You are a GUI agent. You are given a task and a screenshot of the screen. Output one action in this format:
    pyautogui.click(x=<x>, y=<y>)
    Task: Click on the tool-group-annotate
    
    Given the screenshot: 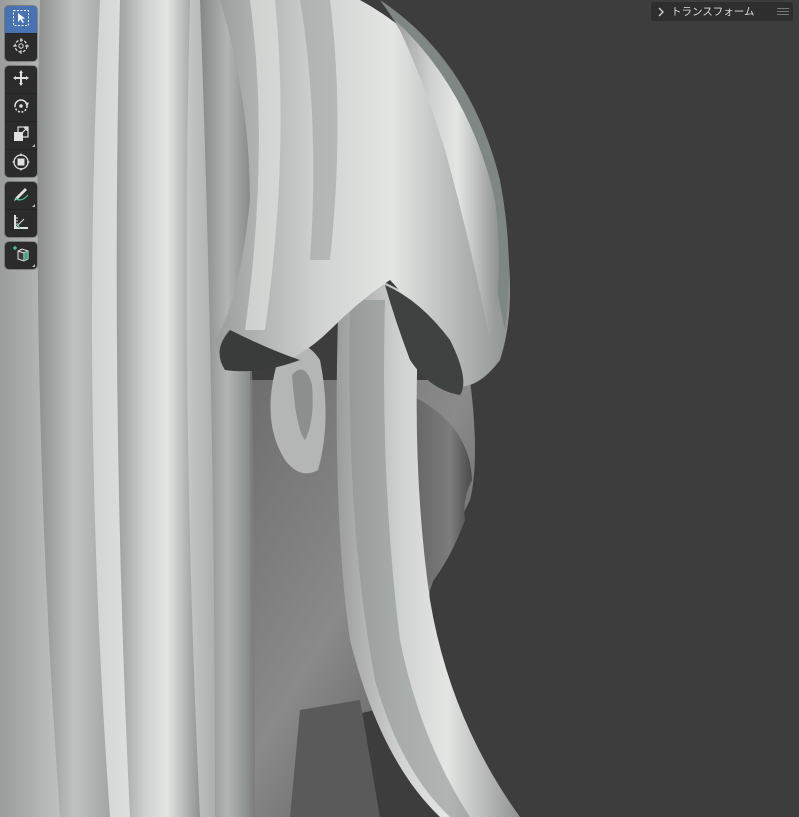 What is the action you would take?
    pyautogui.click(x=21, y=209)
    